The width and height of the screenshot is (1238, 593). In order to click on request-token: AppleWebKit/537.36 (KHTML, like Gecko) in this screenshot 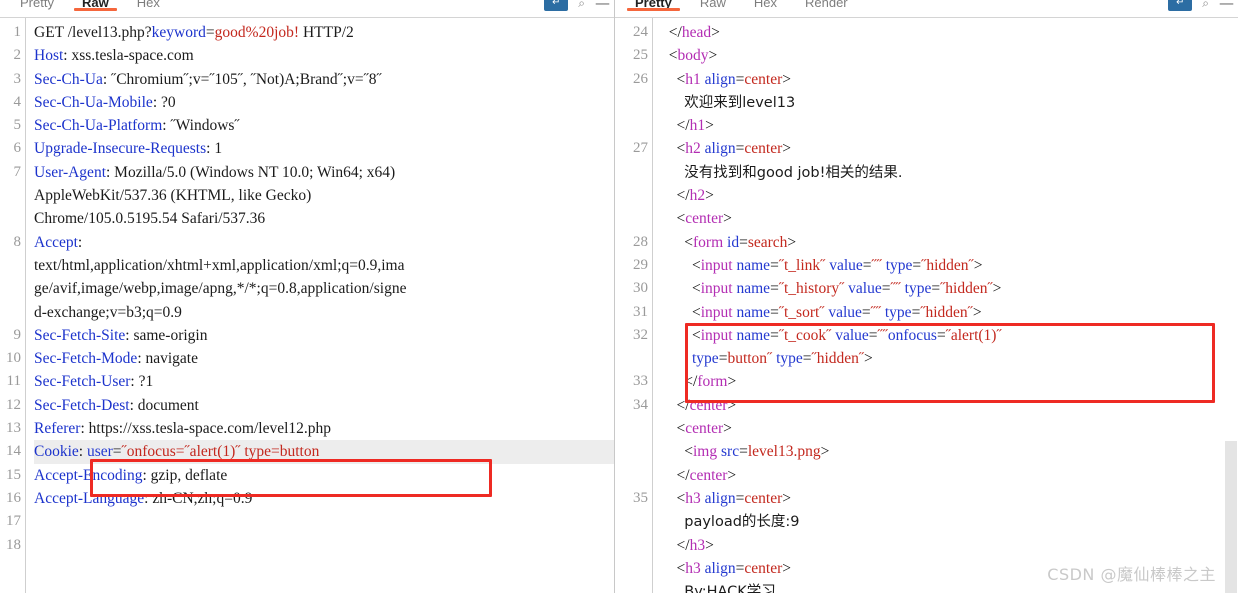, I will do `click(173, 196)`.